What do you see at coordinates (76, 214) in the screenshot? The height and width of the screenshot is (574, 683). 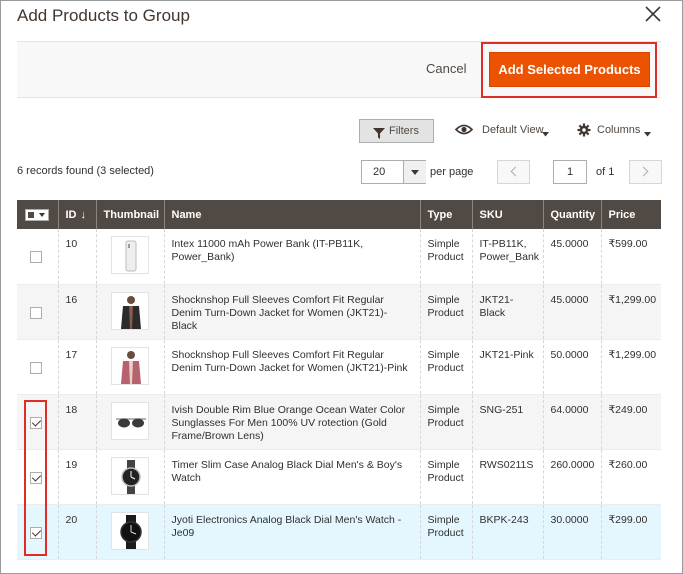 I see `column-header-id: ID ↓` at bounding box center [76, 214].